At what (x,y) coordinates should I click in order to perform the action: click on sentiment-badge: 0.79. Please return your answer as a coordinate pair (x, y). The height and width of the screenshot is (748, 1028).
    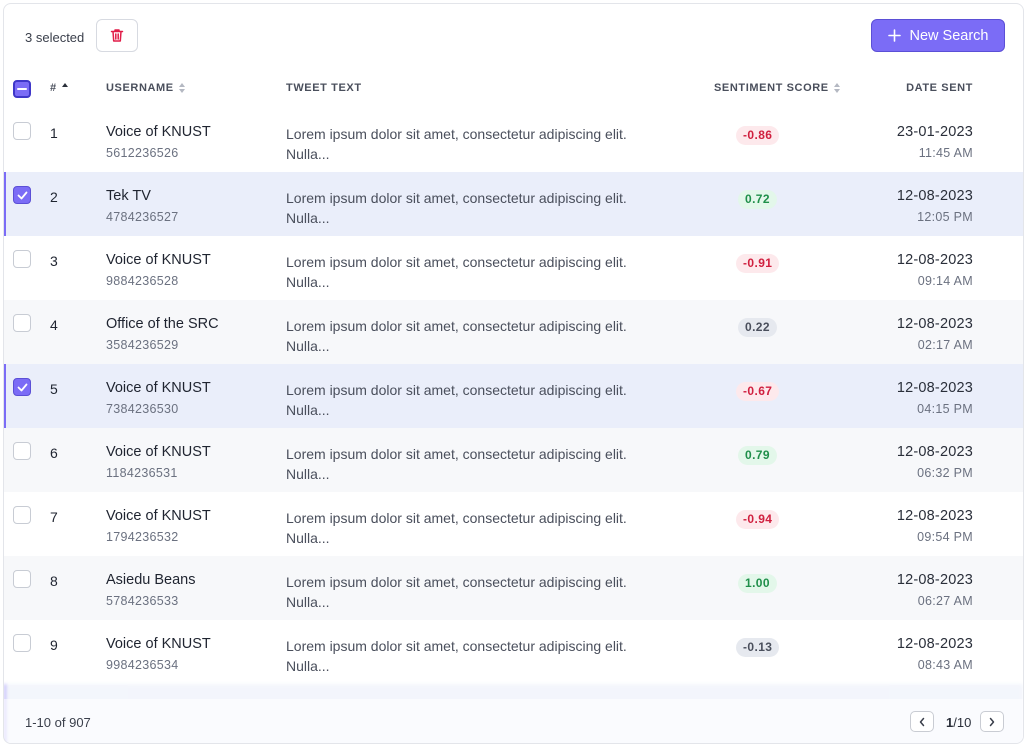
    Looking at the image, I should click on (757, 455).